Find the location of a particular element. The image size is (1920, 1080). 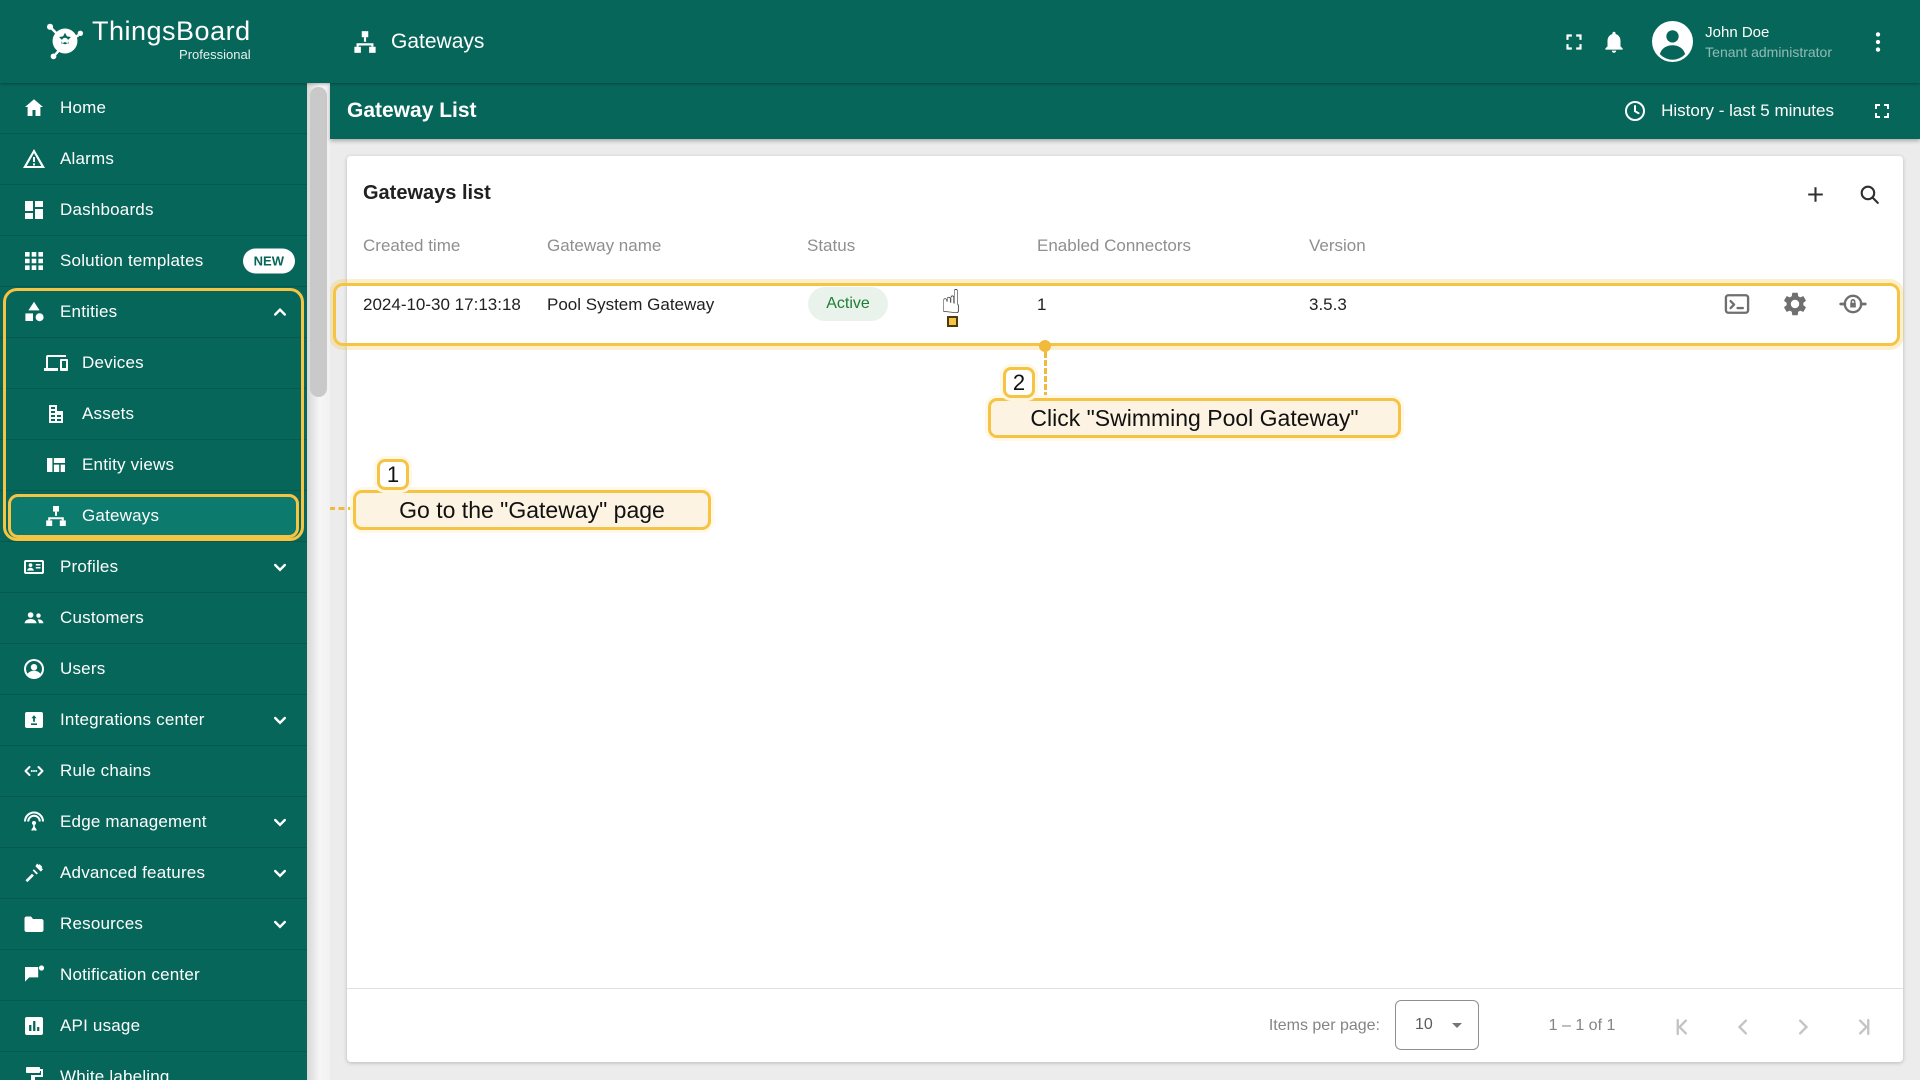

dropdown-arrow-icon is located at coordinates (1457, 1025).